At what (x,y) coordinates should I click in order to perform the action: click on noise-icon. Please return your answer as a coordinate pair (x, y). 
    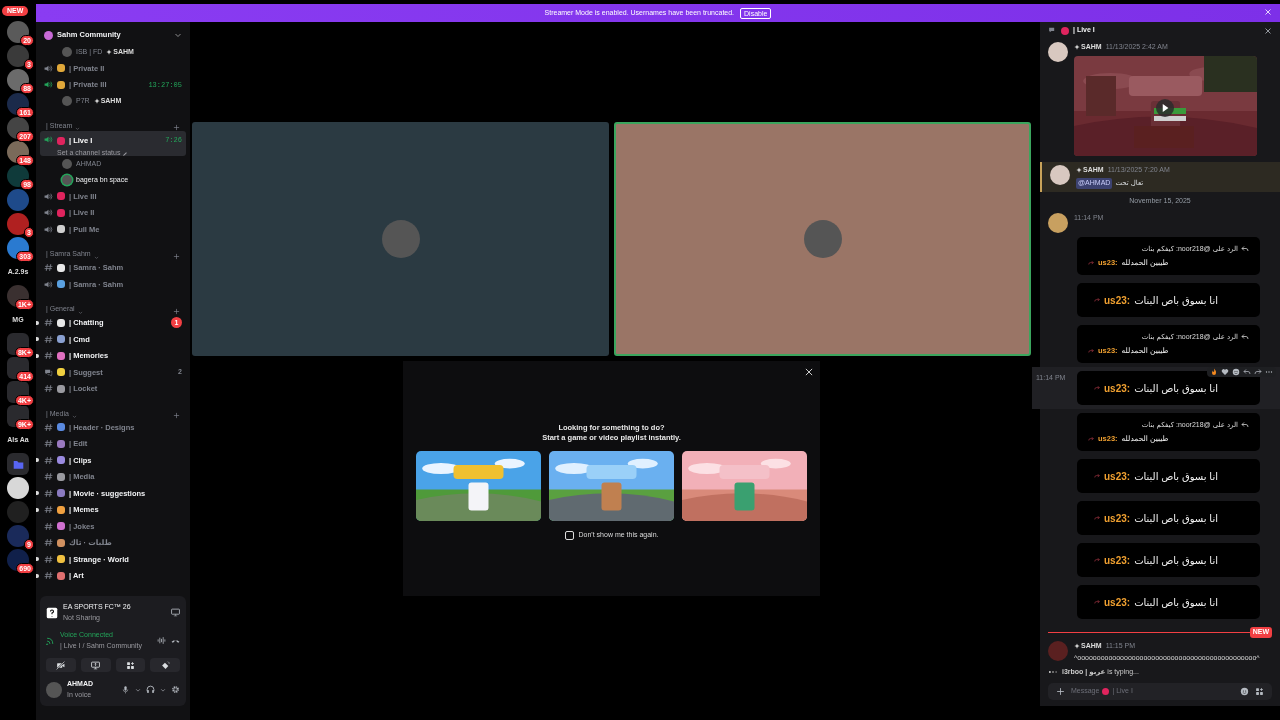
    Looking at the image, I should click on (161, 640).